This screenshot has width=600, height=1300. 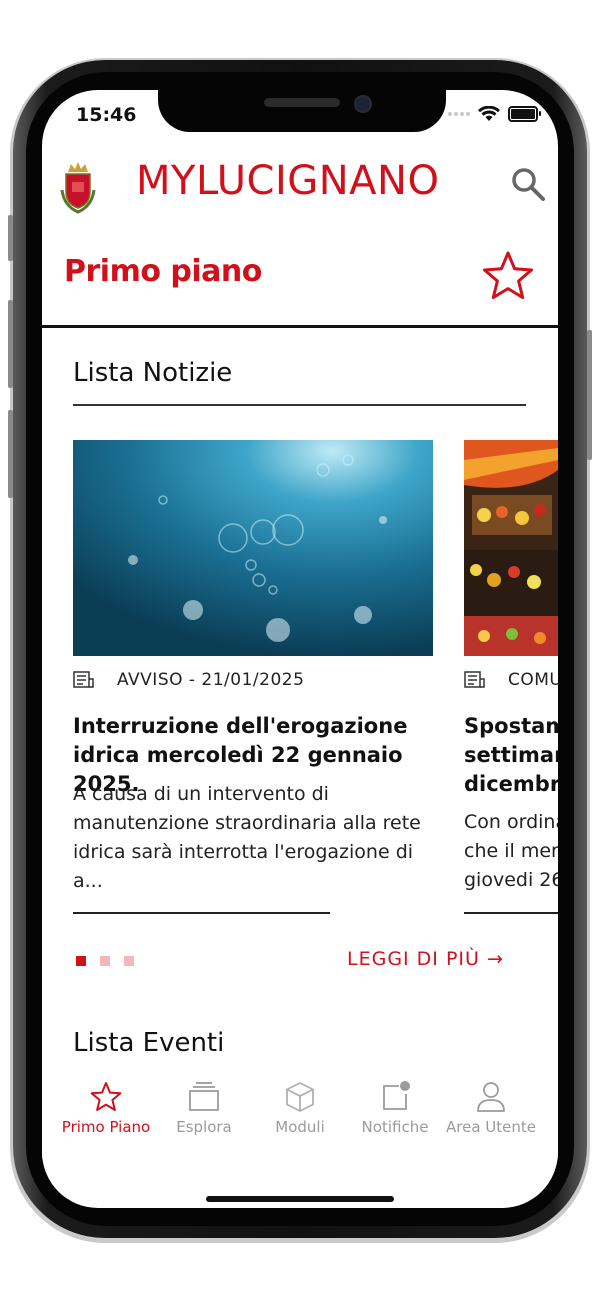 I want to click on events-list-title: Lista Eventi, so click(x=149, y=1043).